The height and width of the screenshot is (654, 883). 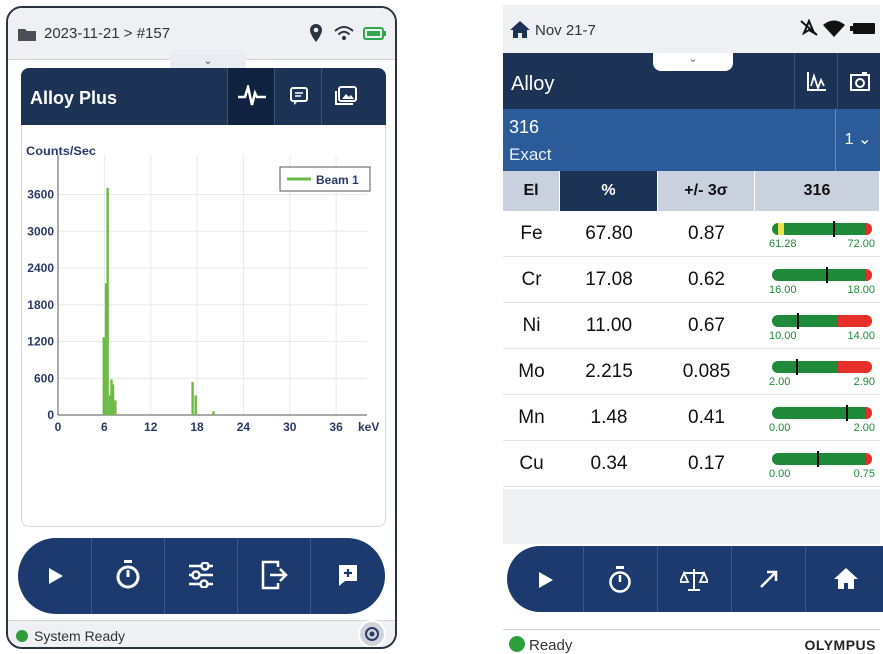 I want to click on compare-button, so click(x=694, y=579).